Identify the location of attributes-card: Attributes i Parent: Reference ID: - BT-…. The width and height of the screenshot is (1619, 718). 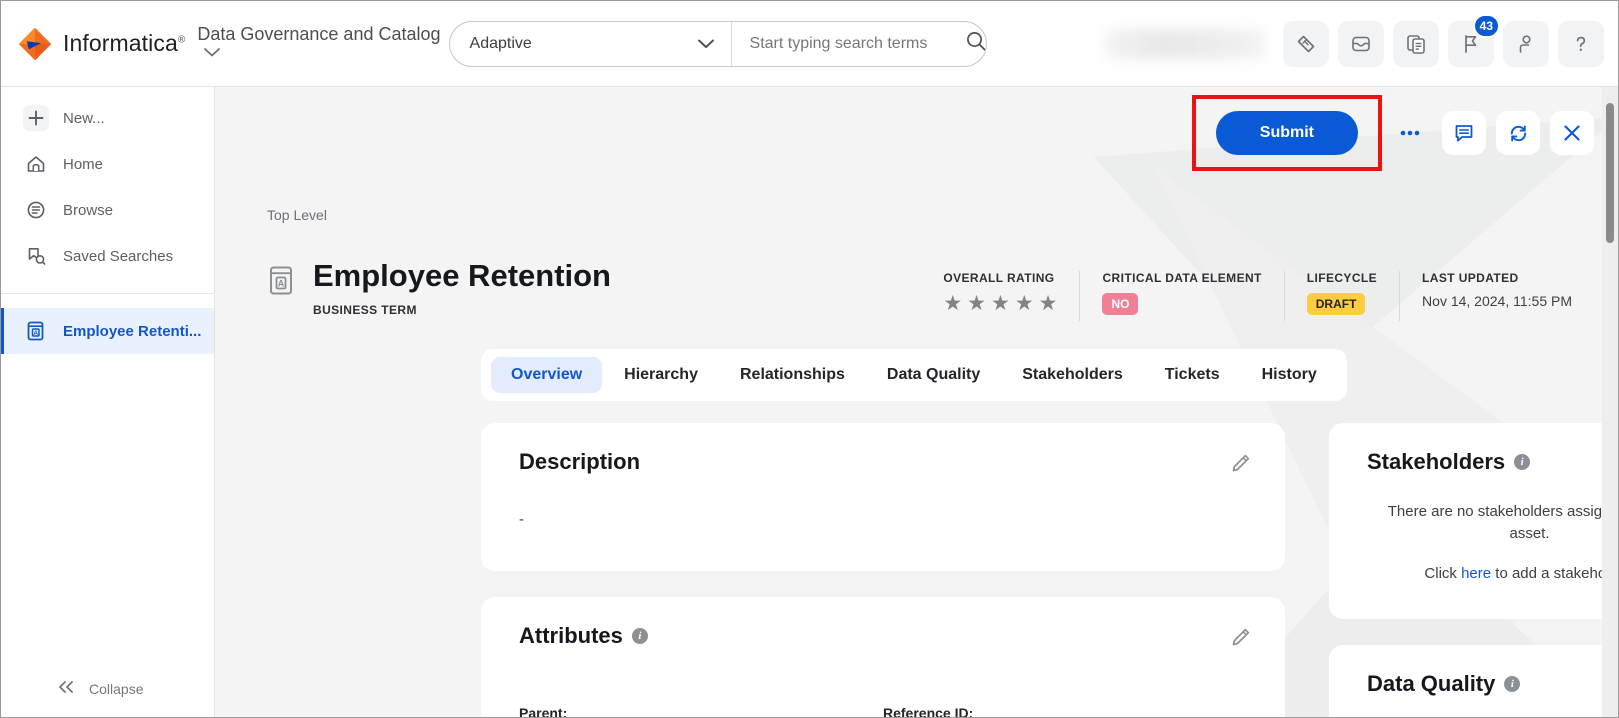
(883, 657).